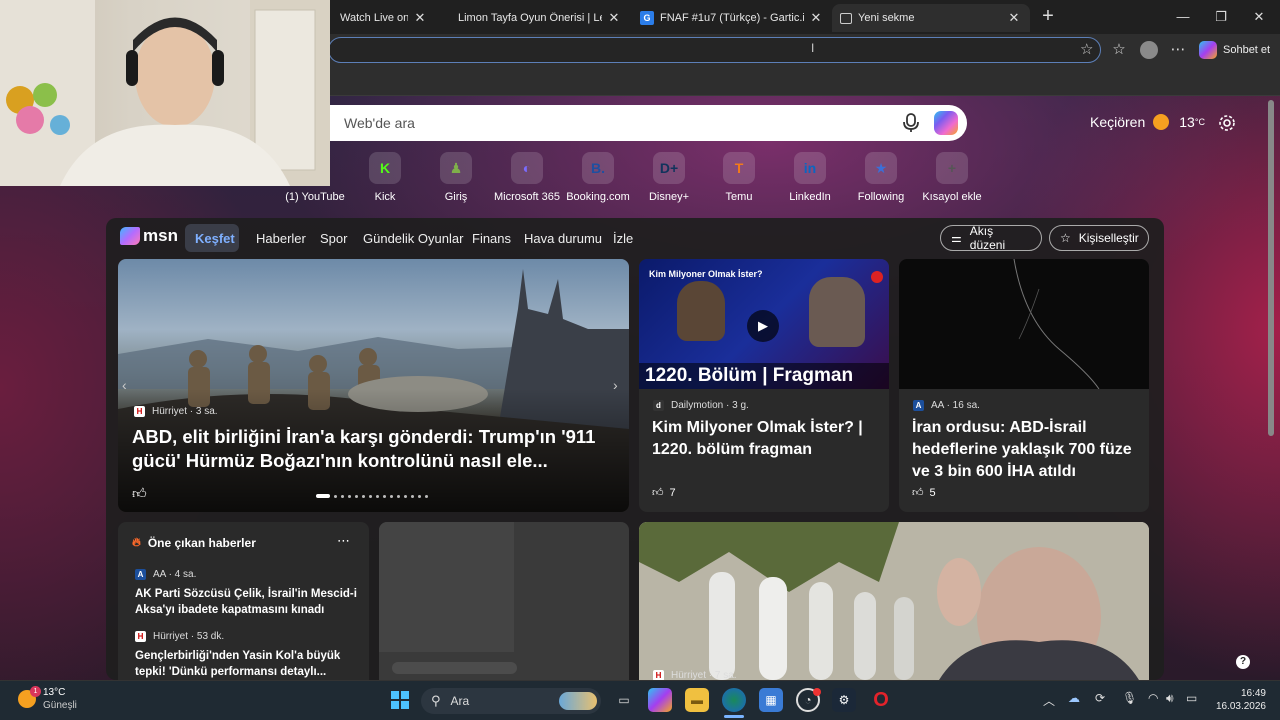 The image size is (1280, 720). Describe the element at coordinates (1238, 700) in the screenshot. I see `clock: 16:49 16.03.2026` at that location.